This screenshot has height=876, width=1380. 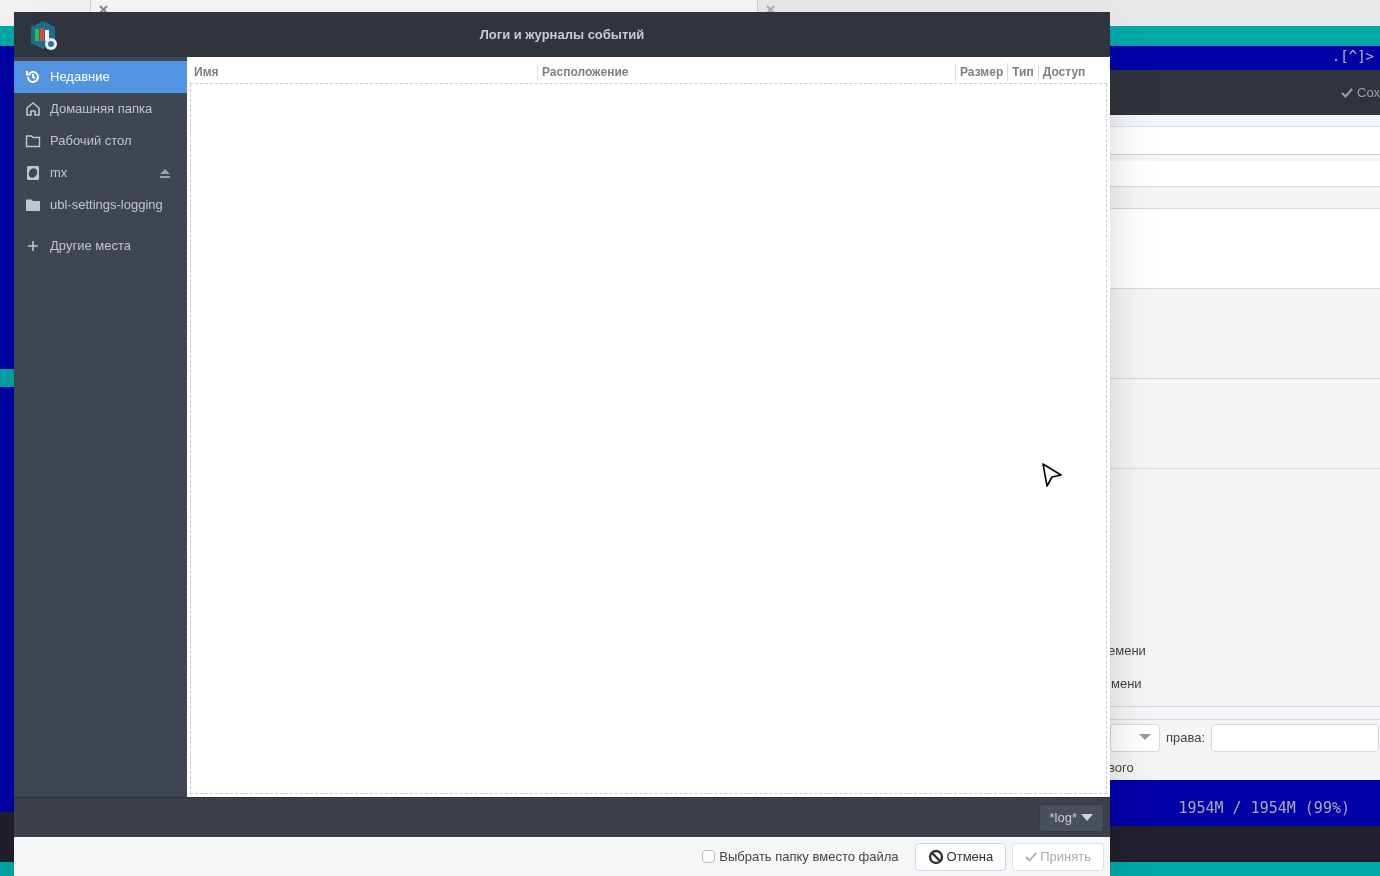 What do you see at coordinates (100, 77) in the screenshot?
I see `sidebar-item: Недавние` at bounding box center [100, 77].